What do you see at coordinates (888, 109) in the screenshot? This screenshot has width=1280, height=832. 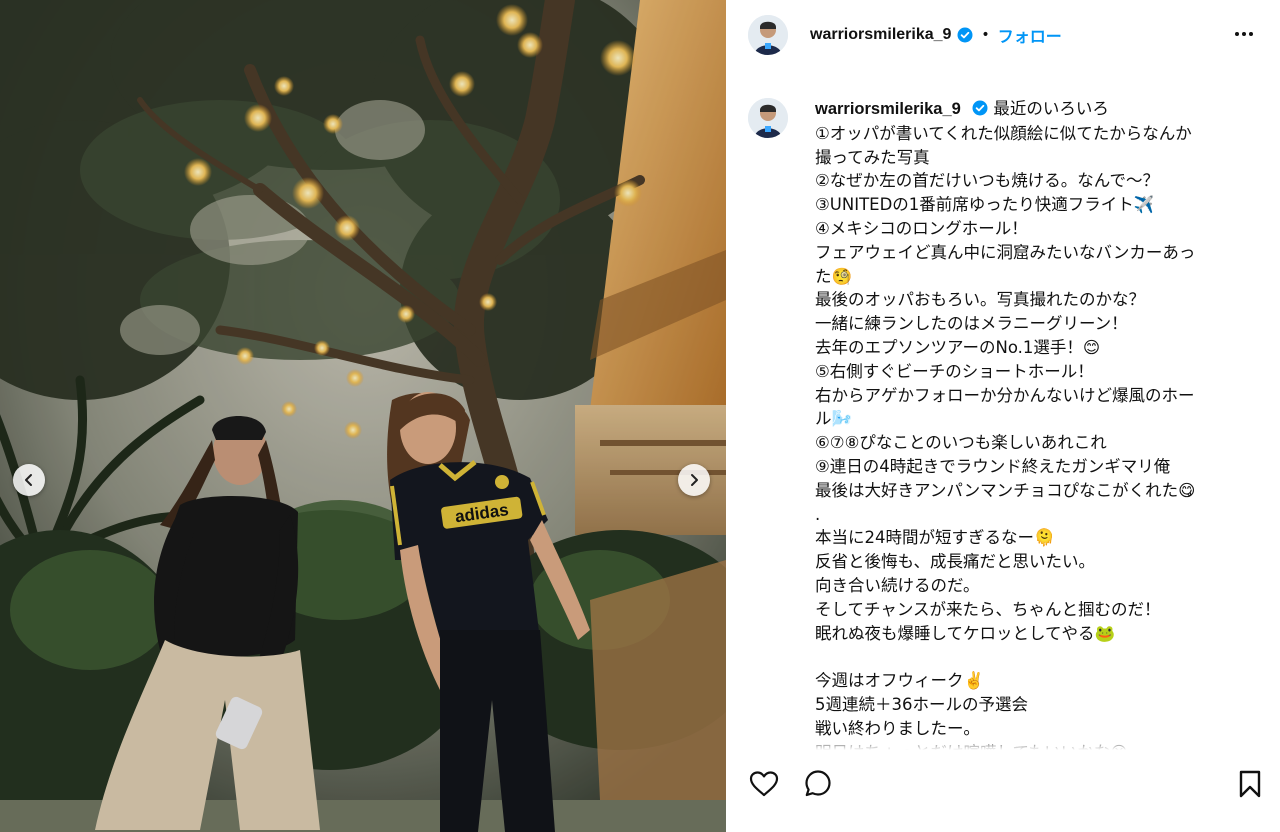 I see `caption-username: warriorsmilerika_9` at bounding box center [888, 109].